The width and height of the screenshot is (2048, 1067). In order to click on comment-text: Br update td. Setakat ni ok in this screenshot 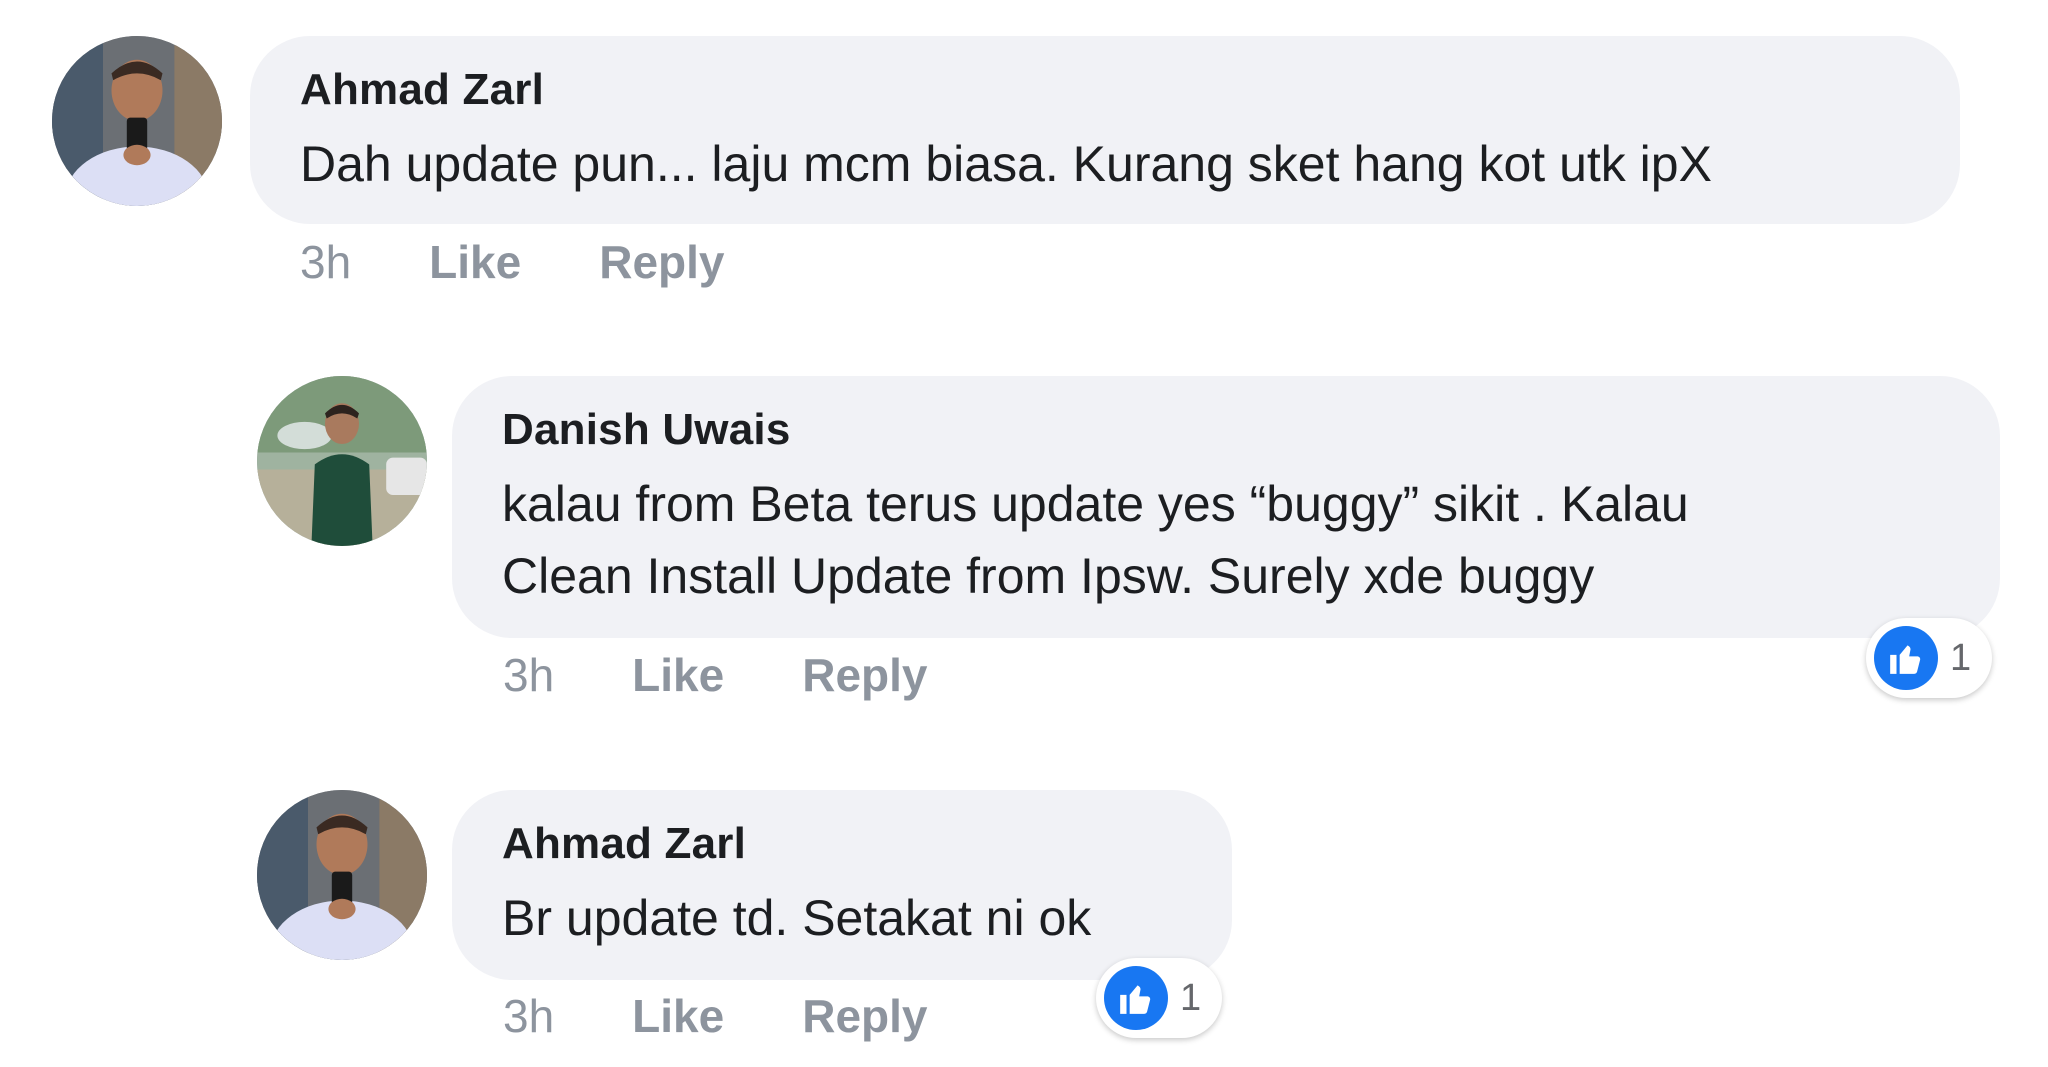, I will do `click(797, 918)`.